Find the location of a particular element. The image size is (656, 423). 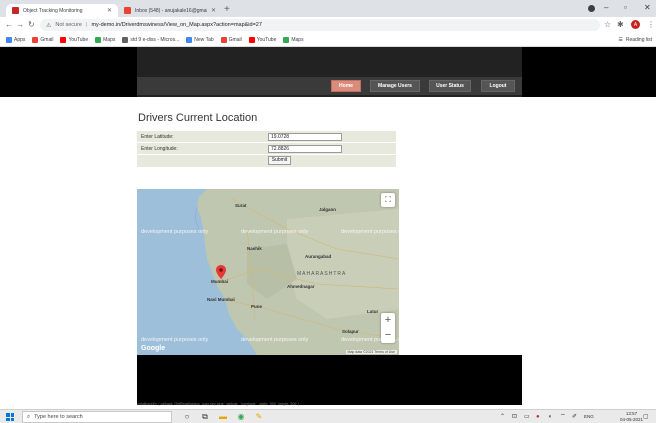

bookmark-new-tab: New Tab is located at coordinates (200, 39).